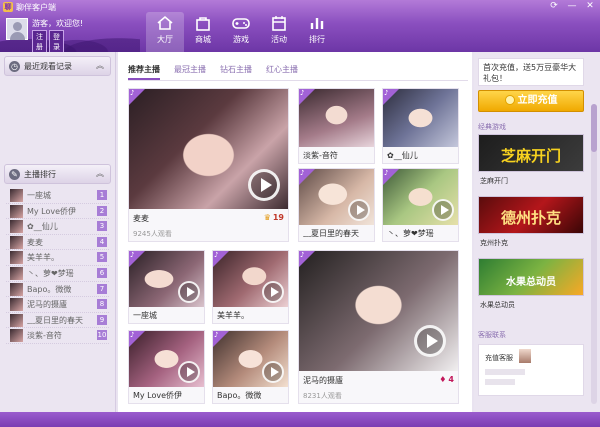 The image size is (600, 427). I want to click on list-item: ✿__仙儿 3, so click(57, 227).